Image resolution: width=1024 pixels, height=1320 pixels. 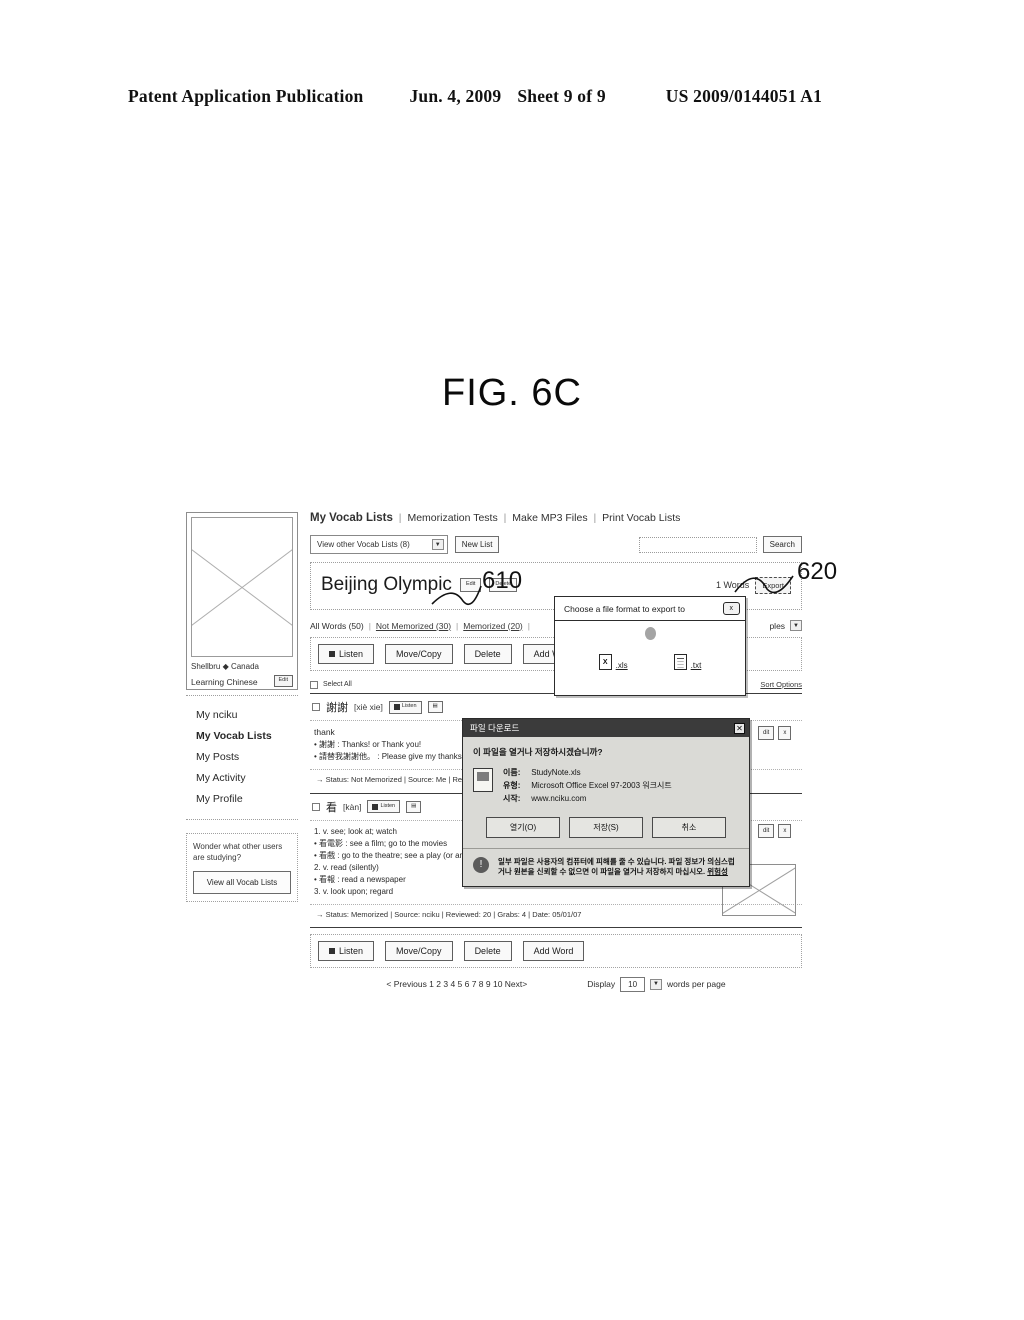 I want to click on edge-edit-button-2: dit, so click(x=766, y=831).